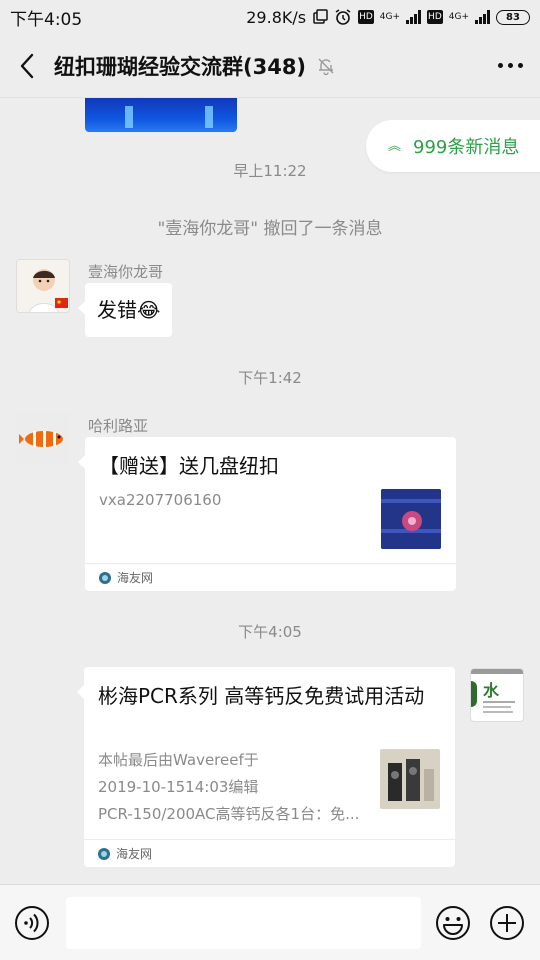 The height and width of the screenshot is (960, 540). What do you see at coordinates (118, 426) in the screenshot?
I see `sender-name: 哈利路亚` at bounding box center [118, 426].